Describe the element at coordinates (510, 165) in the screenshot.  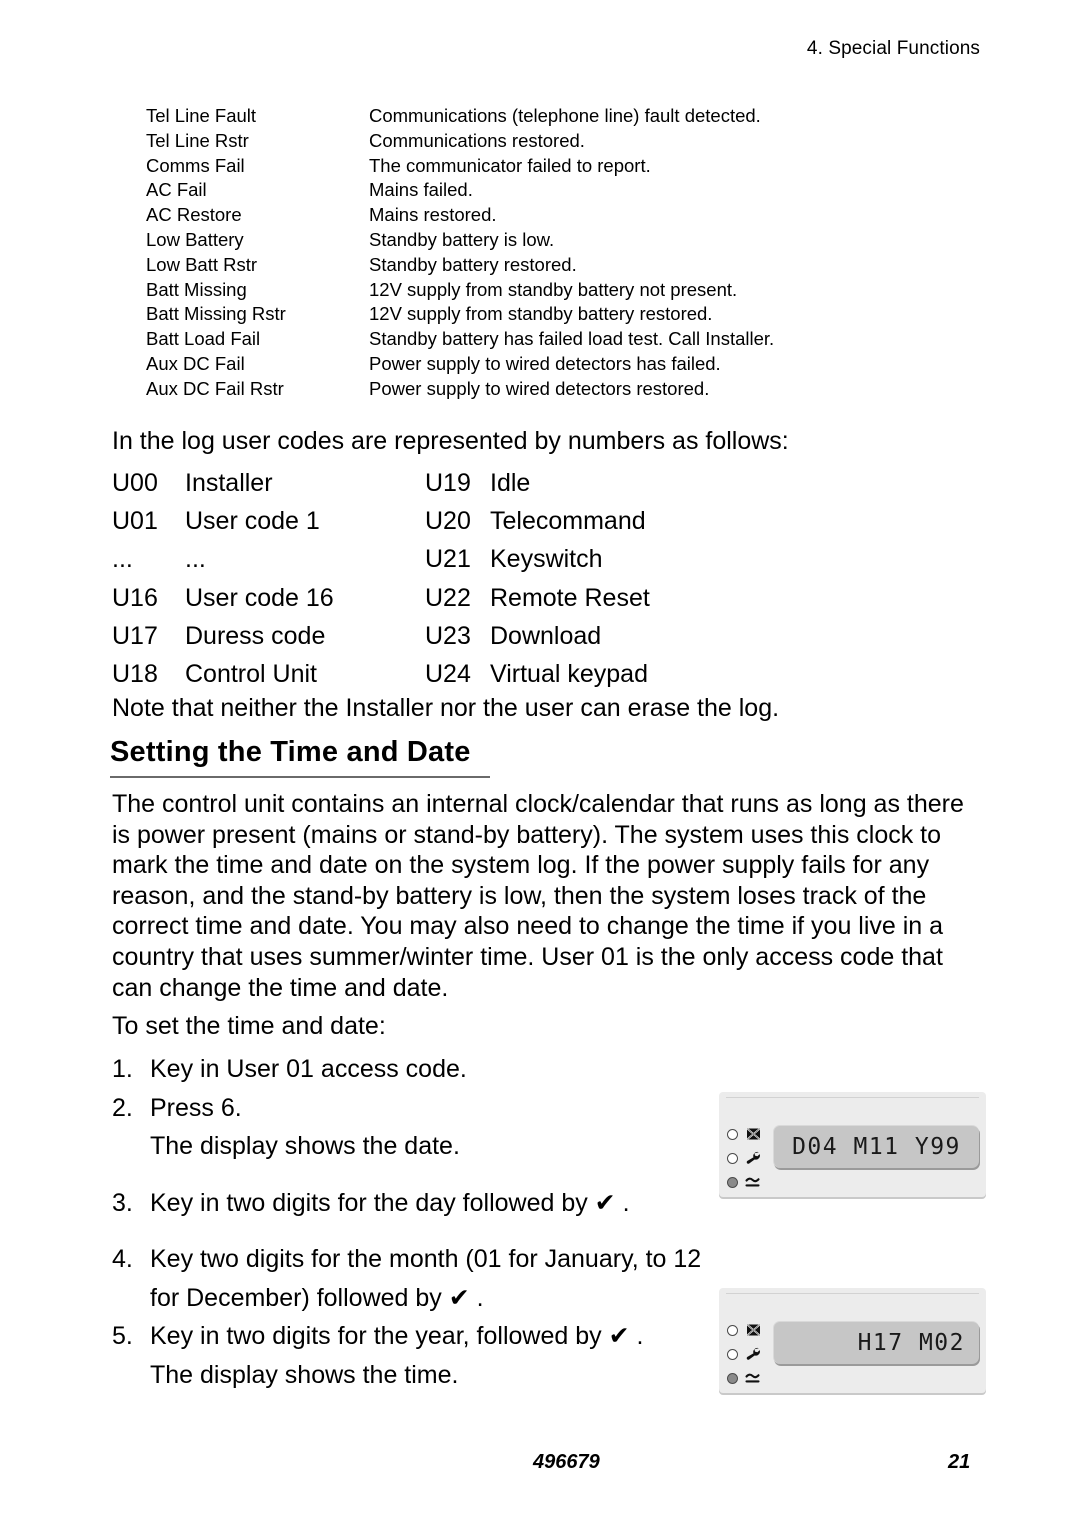
I see `event-description: The communicator failed to report.` at that location.